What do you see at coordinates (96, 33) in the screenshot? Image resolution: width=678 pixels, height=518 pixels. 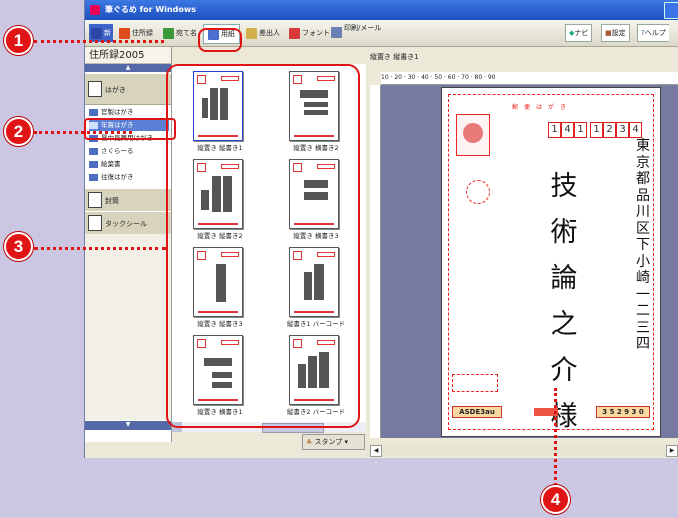 I see `new-icon` at bounding box center [96, 33].